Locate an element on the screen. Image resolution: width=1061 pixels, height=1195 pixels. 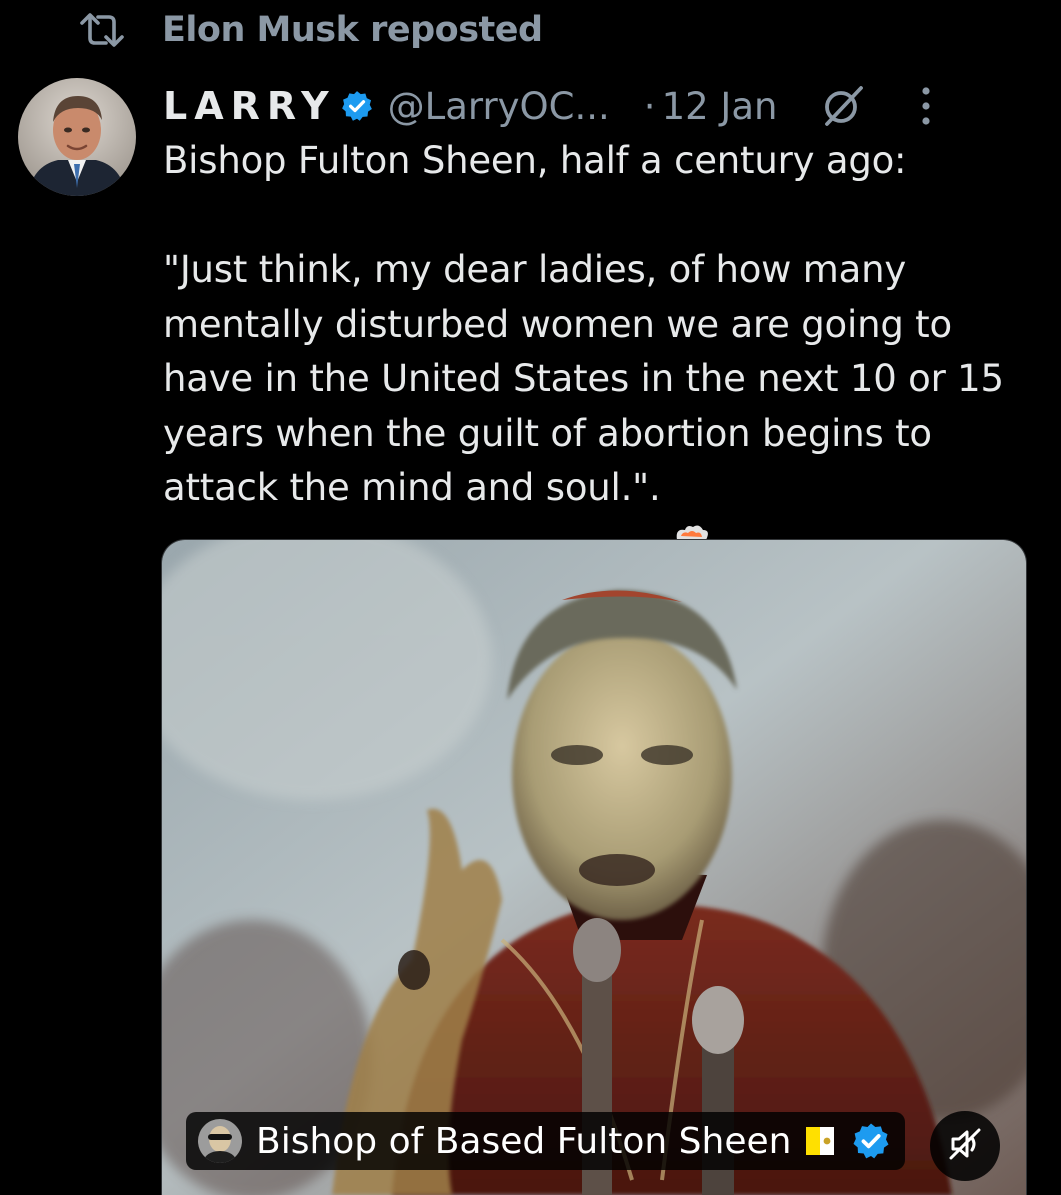
video-caption: Bishop of Based Fulton Sheen is located at coordinates (546, 1141).